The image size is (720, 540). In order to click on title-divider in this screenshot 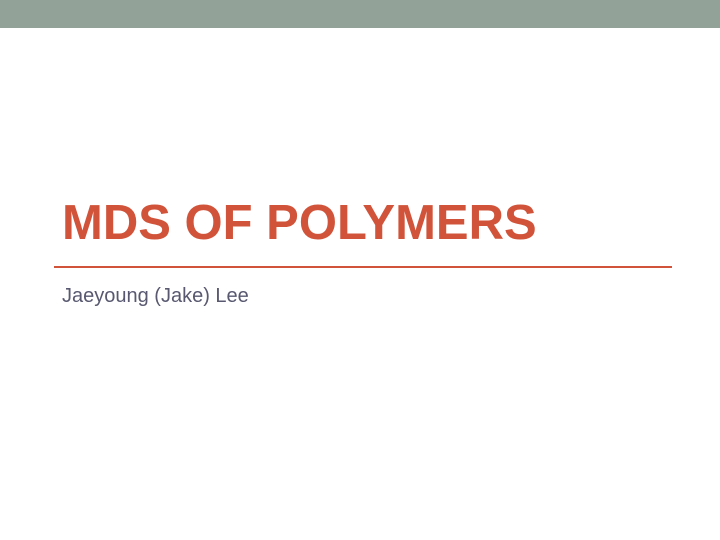, I will do `click(363, 267)`.